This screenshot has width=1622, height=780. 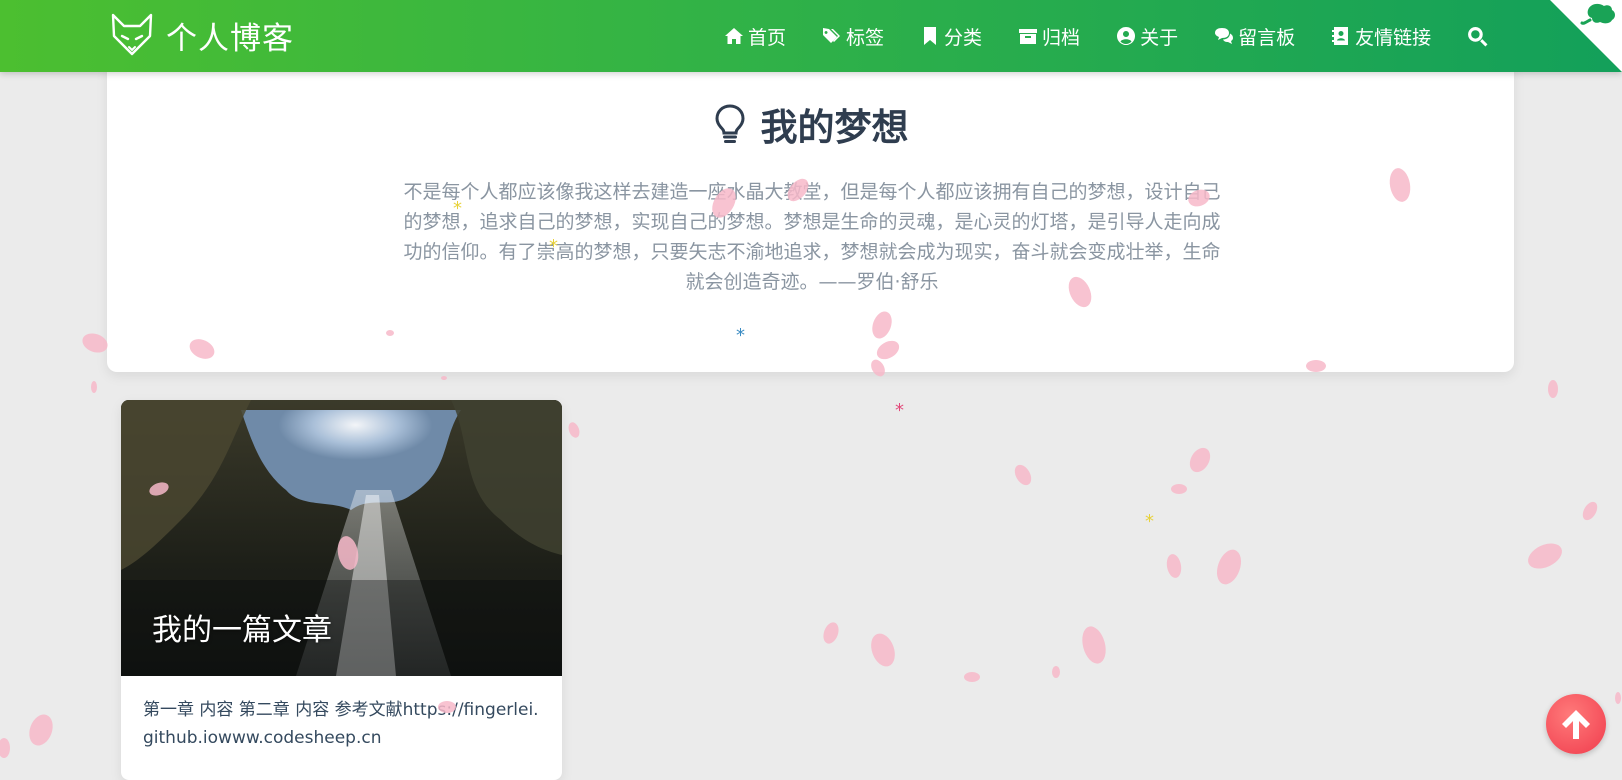 What do you see at coordinates (930, 36) in the screenshot?
I see `bookmark-icon` at bounding box center [930, 36].